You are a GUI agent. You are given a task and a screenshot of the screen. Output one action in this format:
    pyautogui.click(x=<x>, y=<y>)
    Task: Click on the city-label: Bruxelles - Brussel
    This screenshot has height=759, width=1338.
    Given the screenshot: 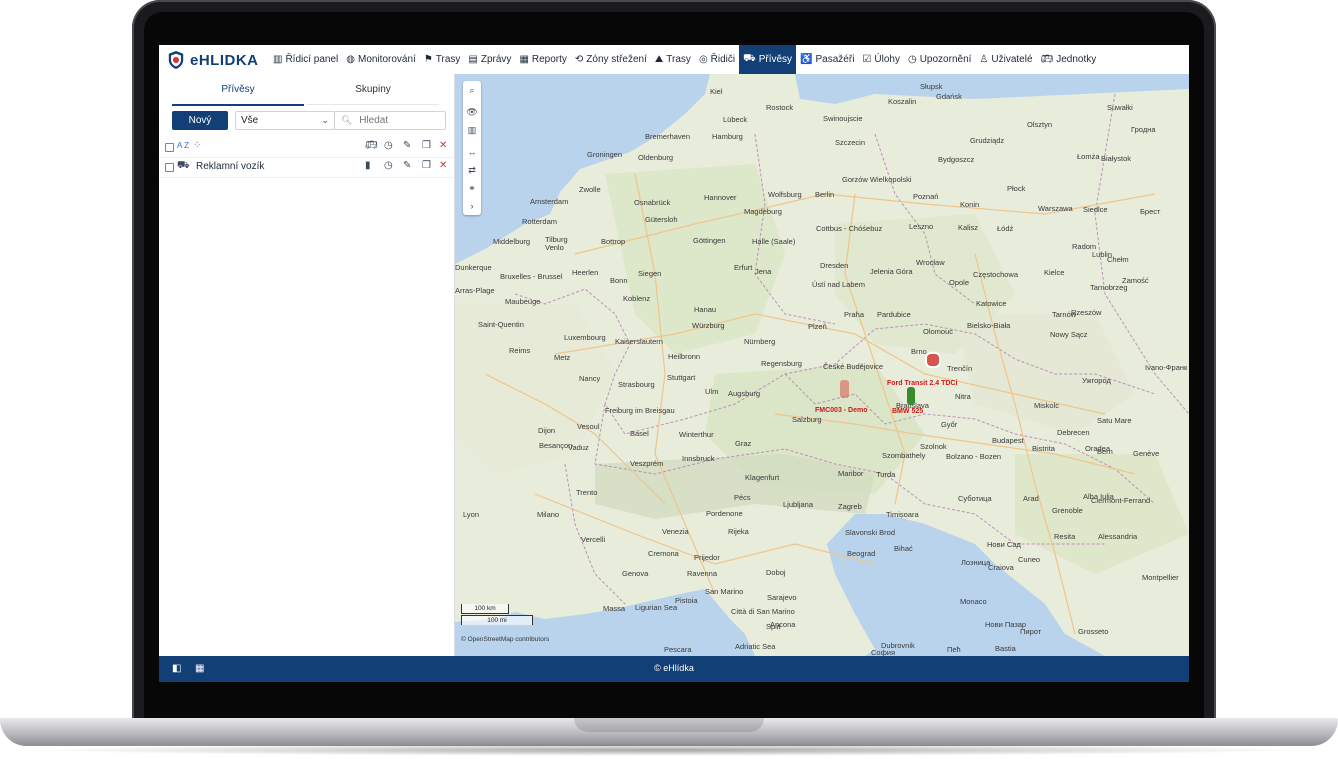 What is the action you would take?
    pyautogui.click(x=531, y=276)
    